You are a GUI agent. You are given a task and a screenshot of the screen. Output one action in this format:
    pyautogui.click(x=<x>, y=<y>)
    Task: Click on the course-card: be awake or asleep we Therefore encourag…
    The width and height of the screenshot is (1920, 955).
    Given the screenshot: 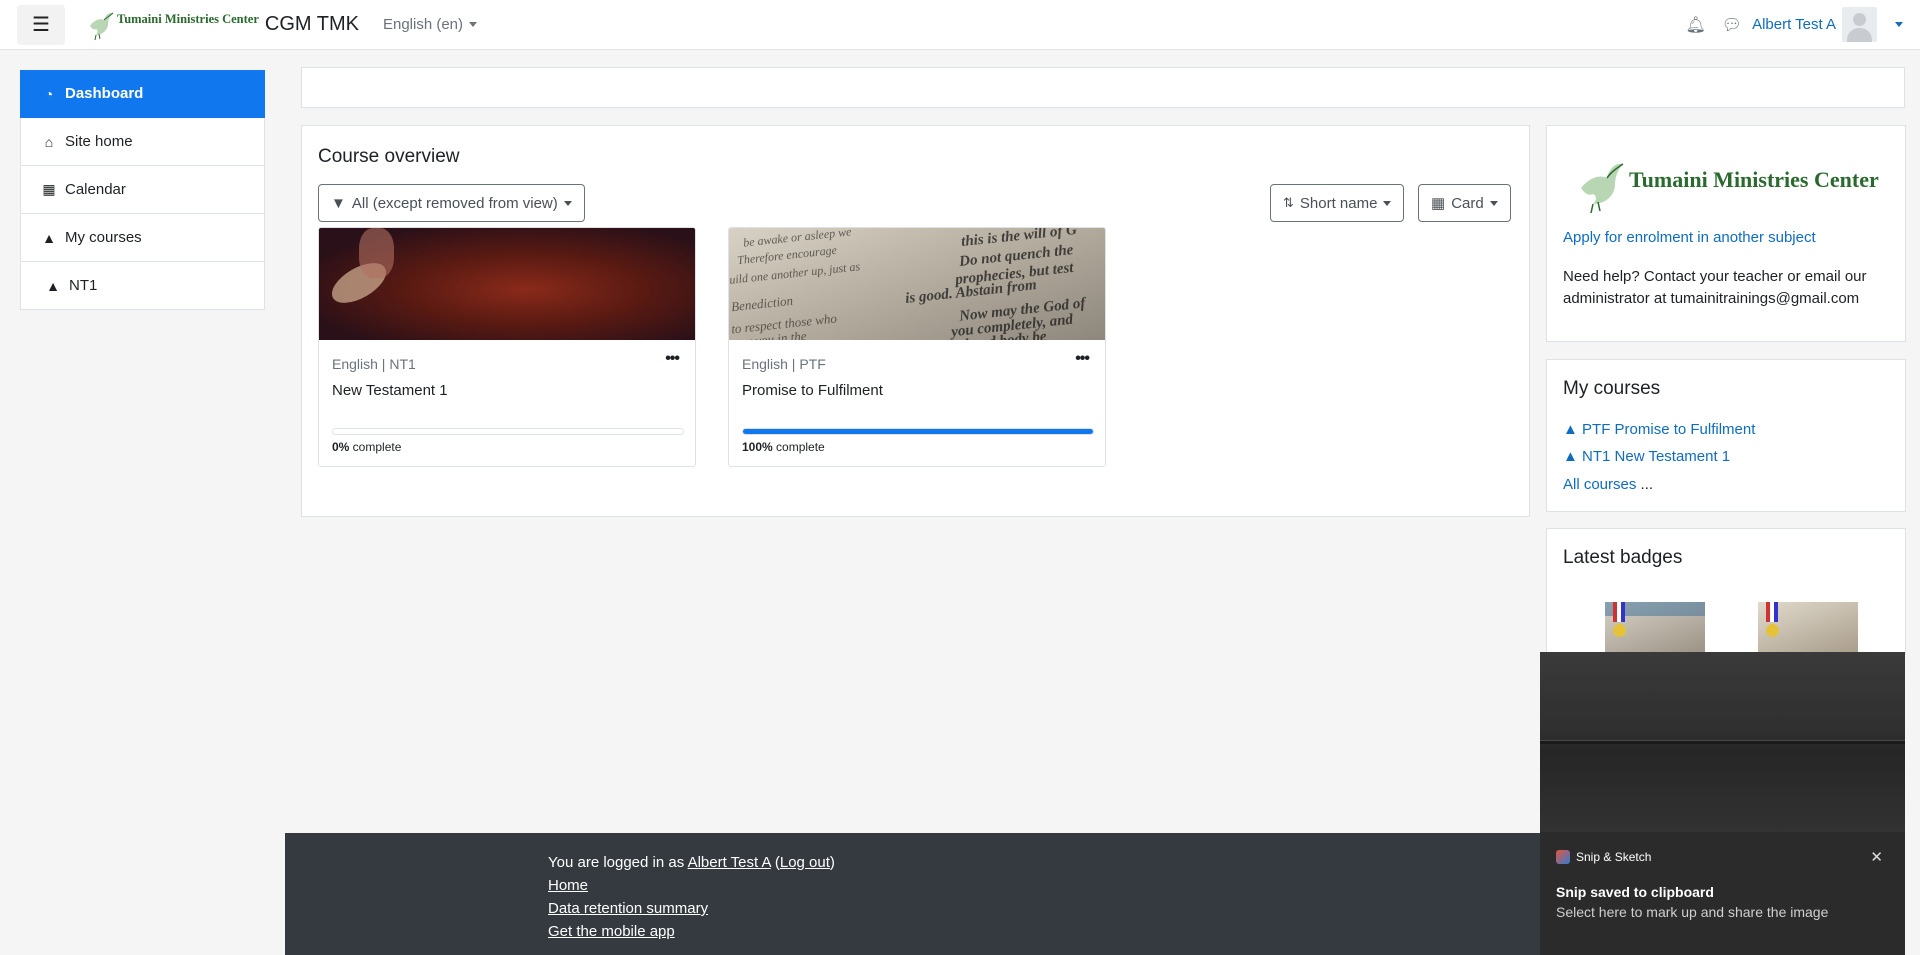 What is the action you would take?
    pyautogui.click(x=917, y=347)
    